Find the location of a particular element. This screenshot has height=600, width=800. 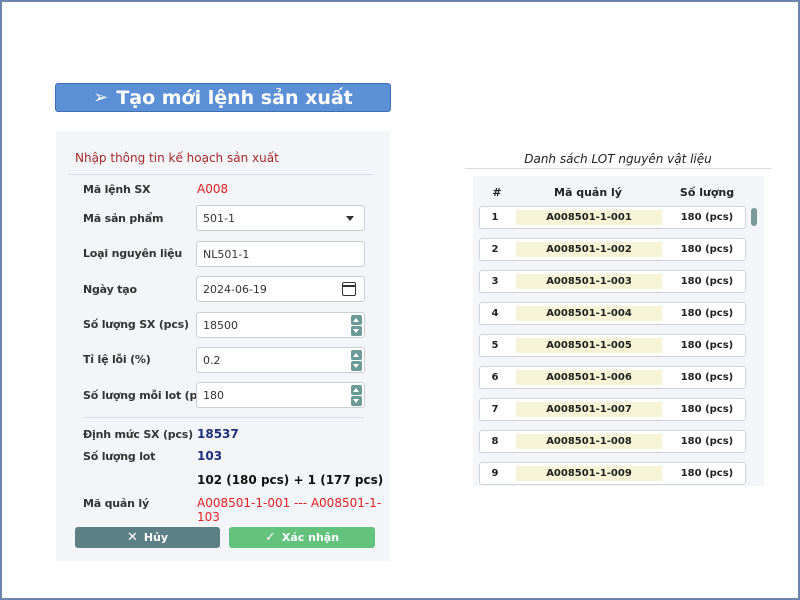

production-qty-input: 18500 is located at coordinates (280, 325).